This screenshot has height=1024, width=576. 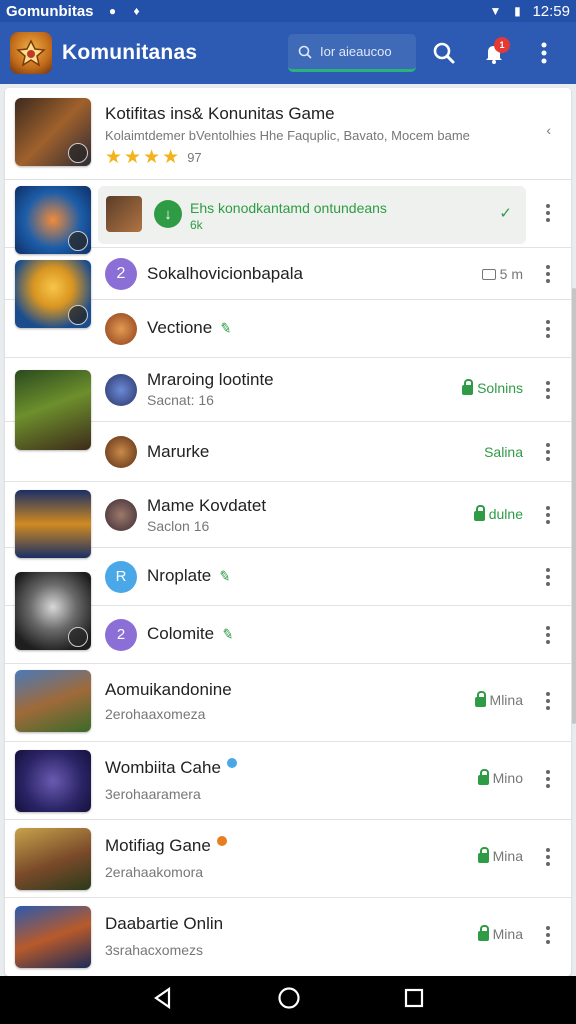 What do you see at coordinates (181, 633) in the screenshot?
I see `item-title: Colomite` at bounding box center [181, 633].